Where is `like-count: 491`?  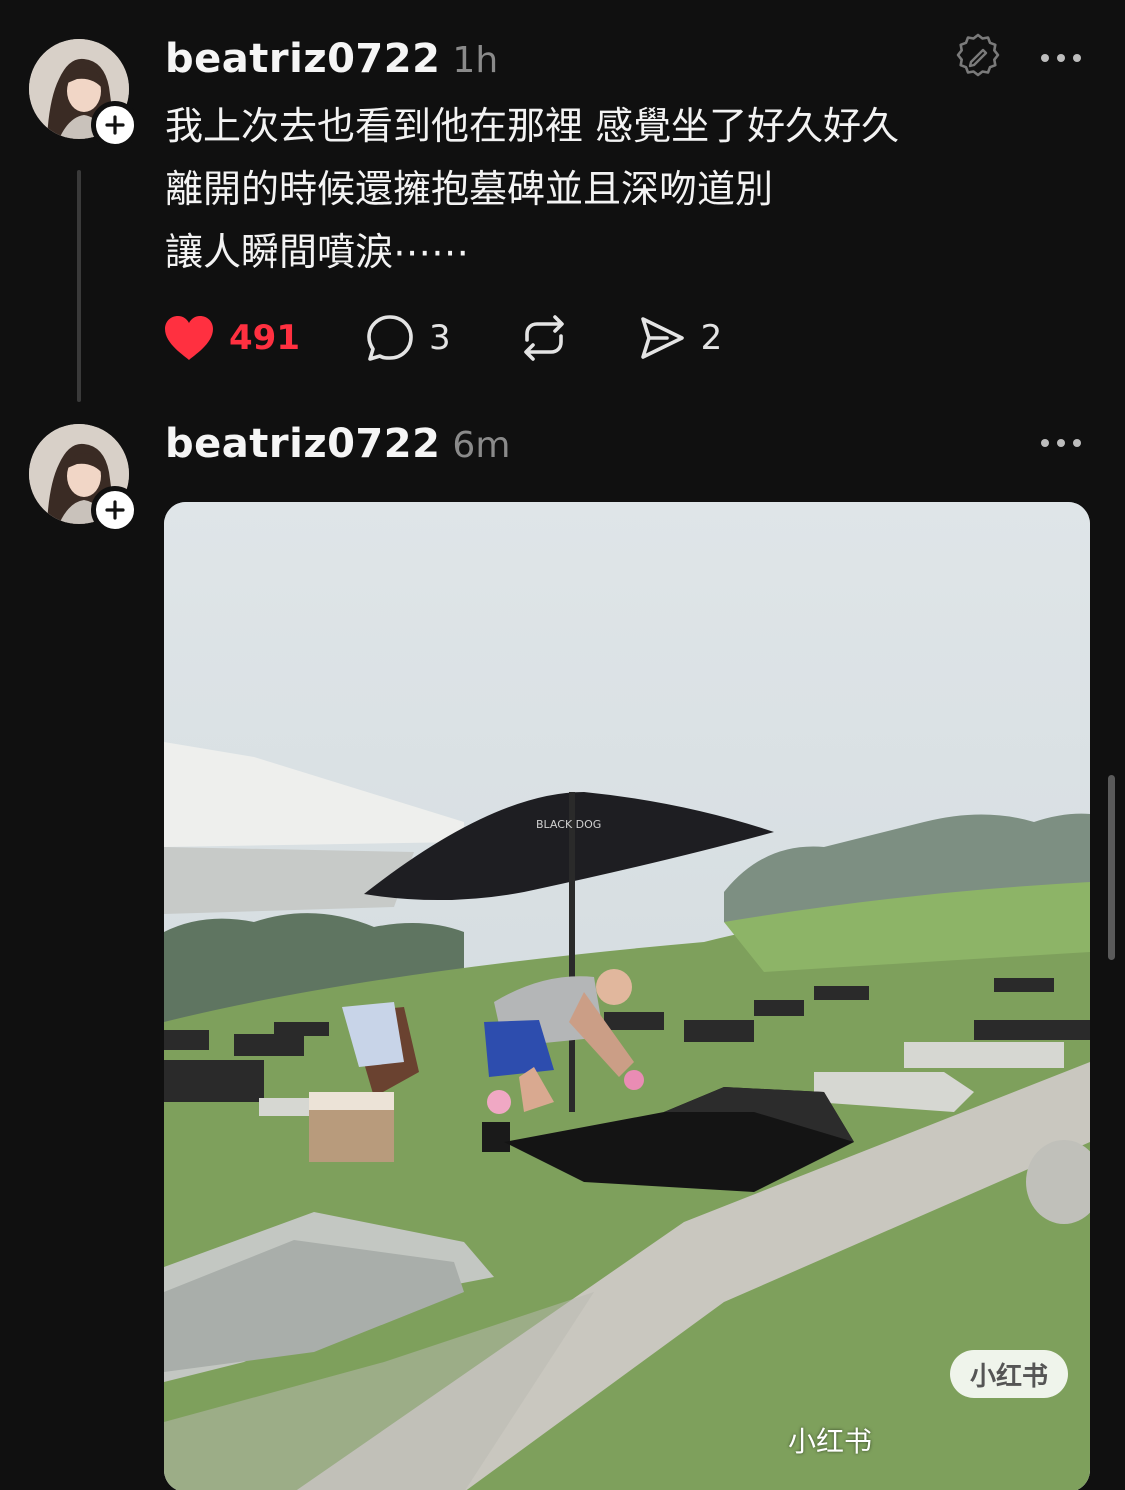
like-count: 491 is located at coordinates (264, 338).